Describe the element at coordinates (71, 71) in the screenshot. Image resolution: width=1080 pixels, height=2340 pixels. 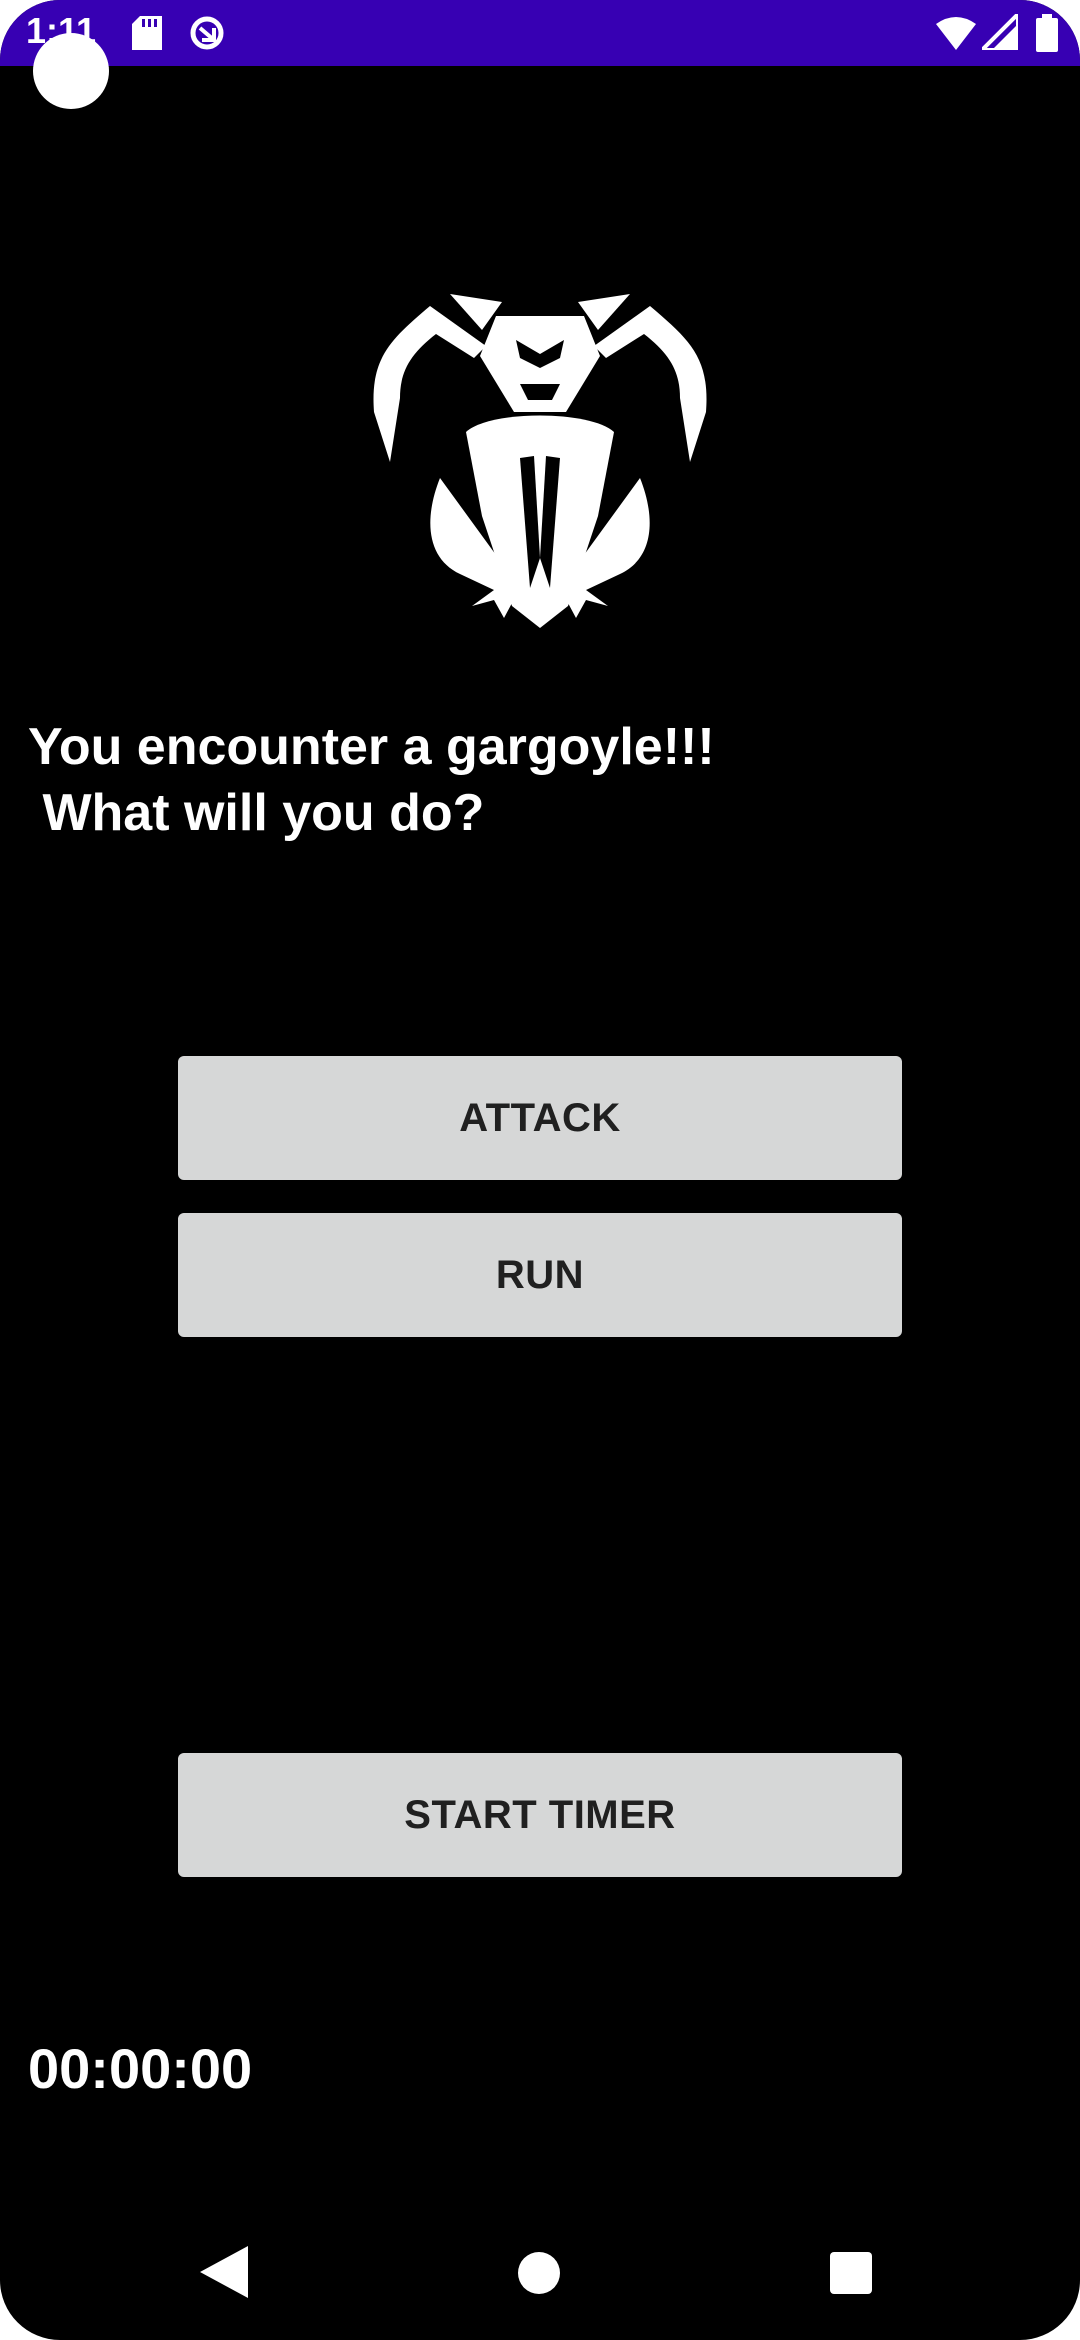
I see `camera-cutout` at that location.